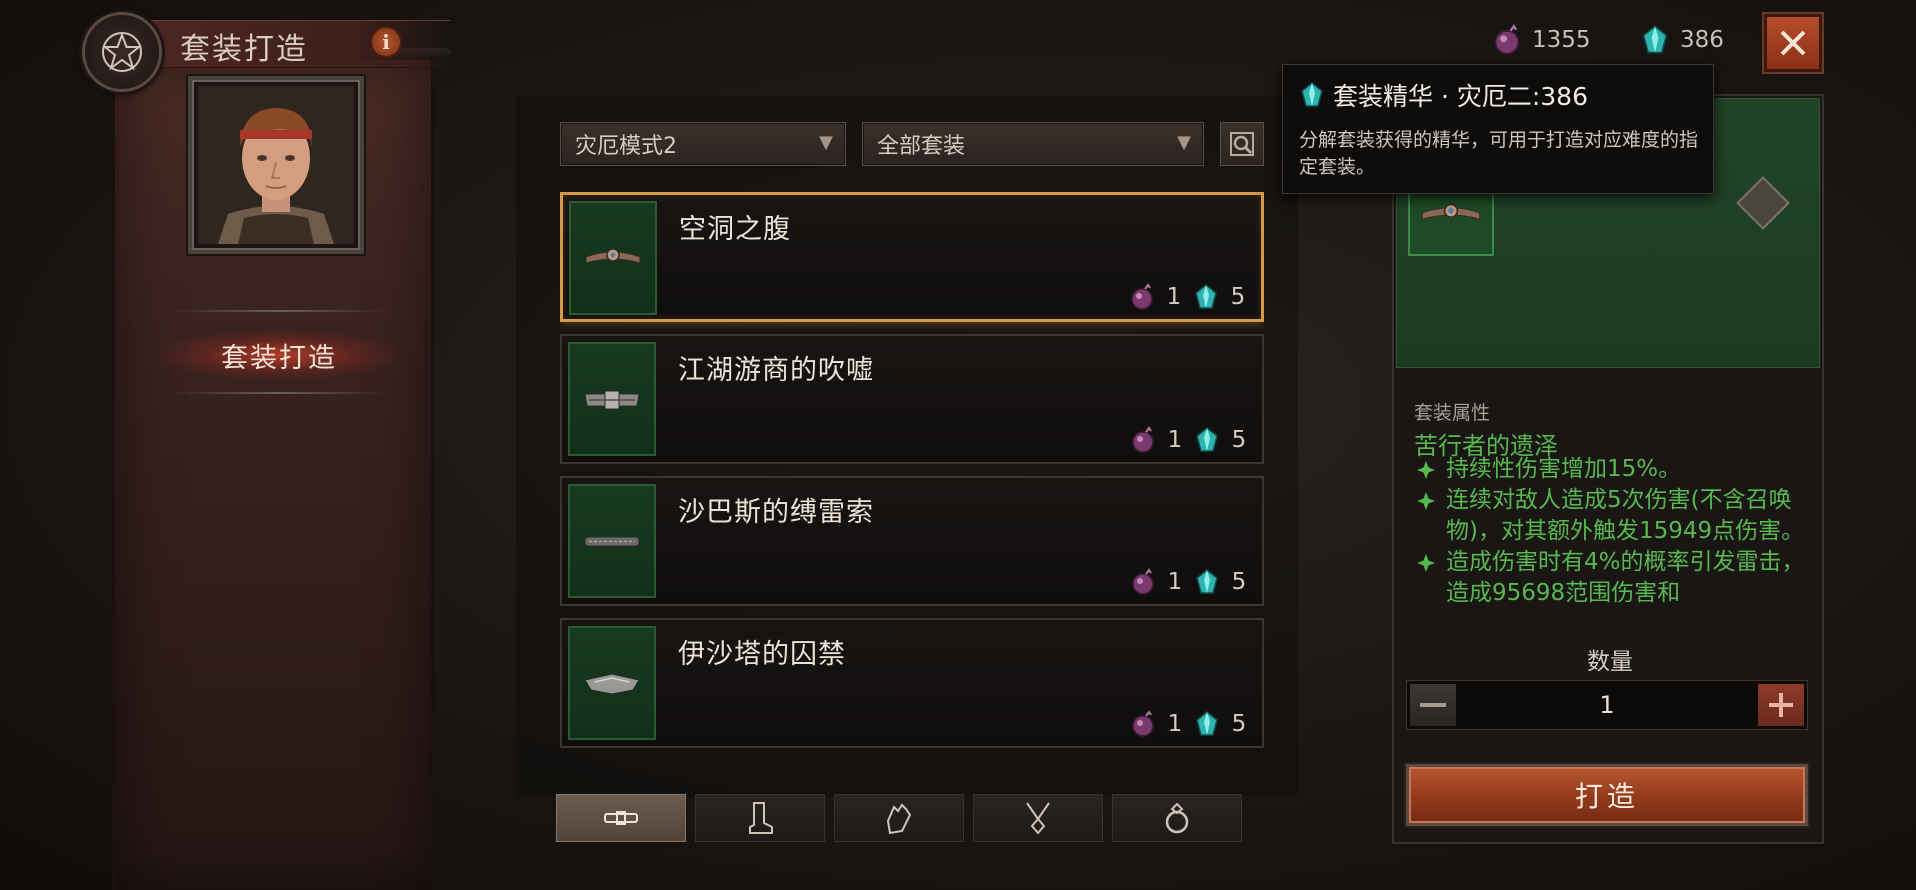  I want to click on tooltip-title-text: 套装精华 · 灾厄二:386, so click(1460, 96).